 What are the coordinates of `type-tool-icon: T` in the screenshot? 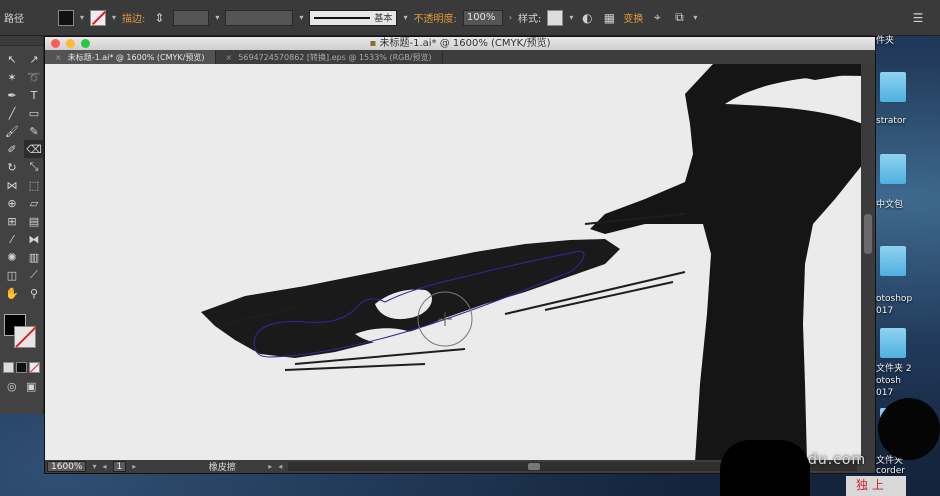 It's located at (34, 95).